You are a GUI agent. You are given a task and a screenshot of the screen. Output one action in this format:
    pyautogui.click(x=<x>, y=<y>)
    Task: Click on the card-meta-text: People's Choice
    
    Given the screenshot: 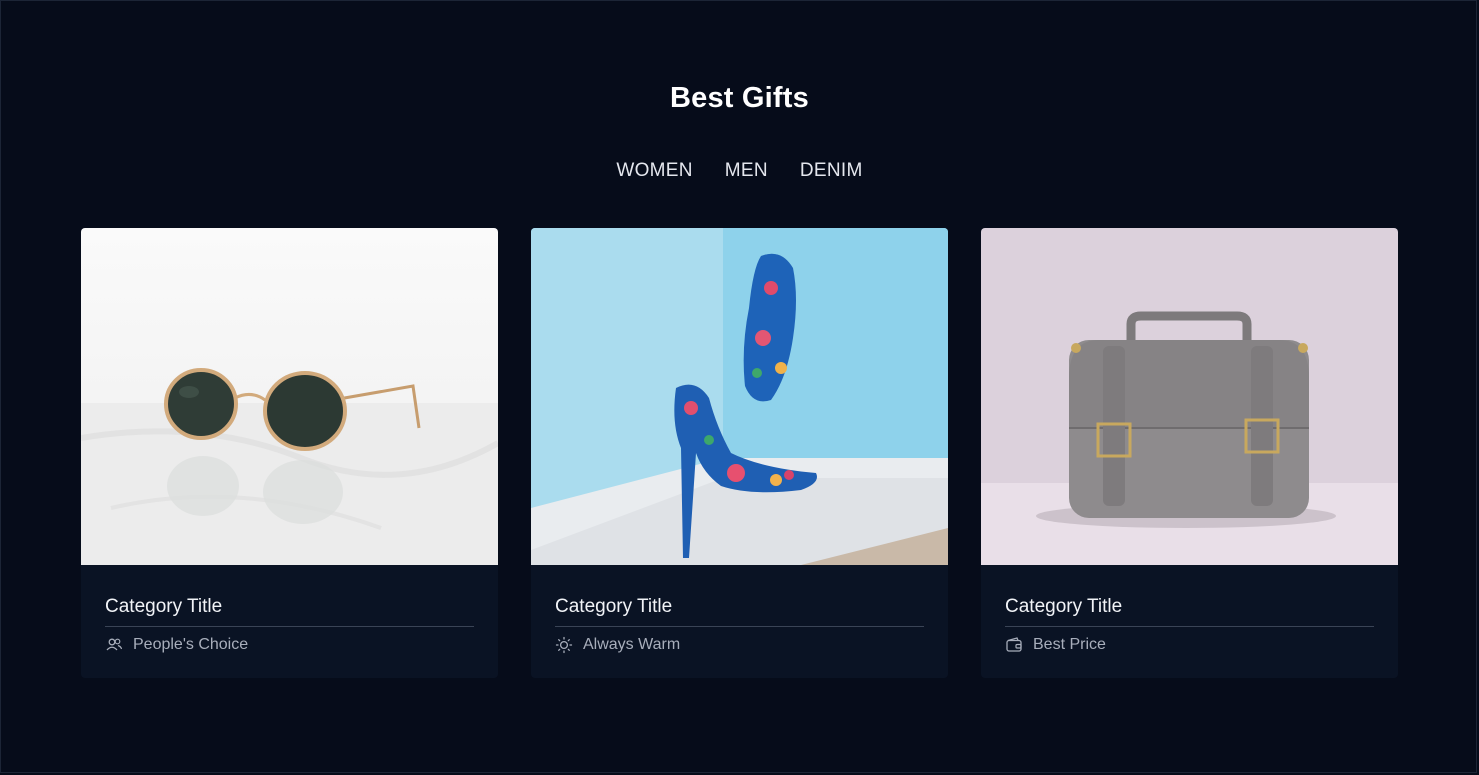 What is the action you would take?
    pyautogui.click(x=191, y=644)
    